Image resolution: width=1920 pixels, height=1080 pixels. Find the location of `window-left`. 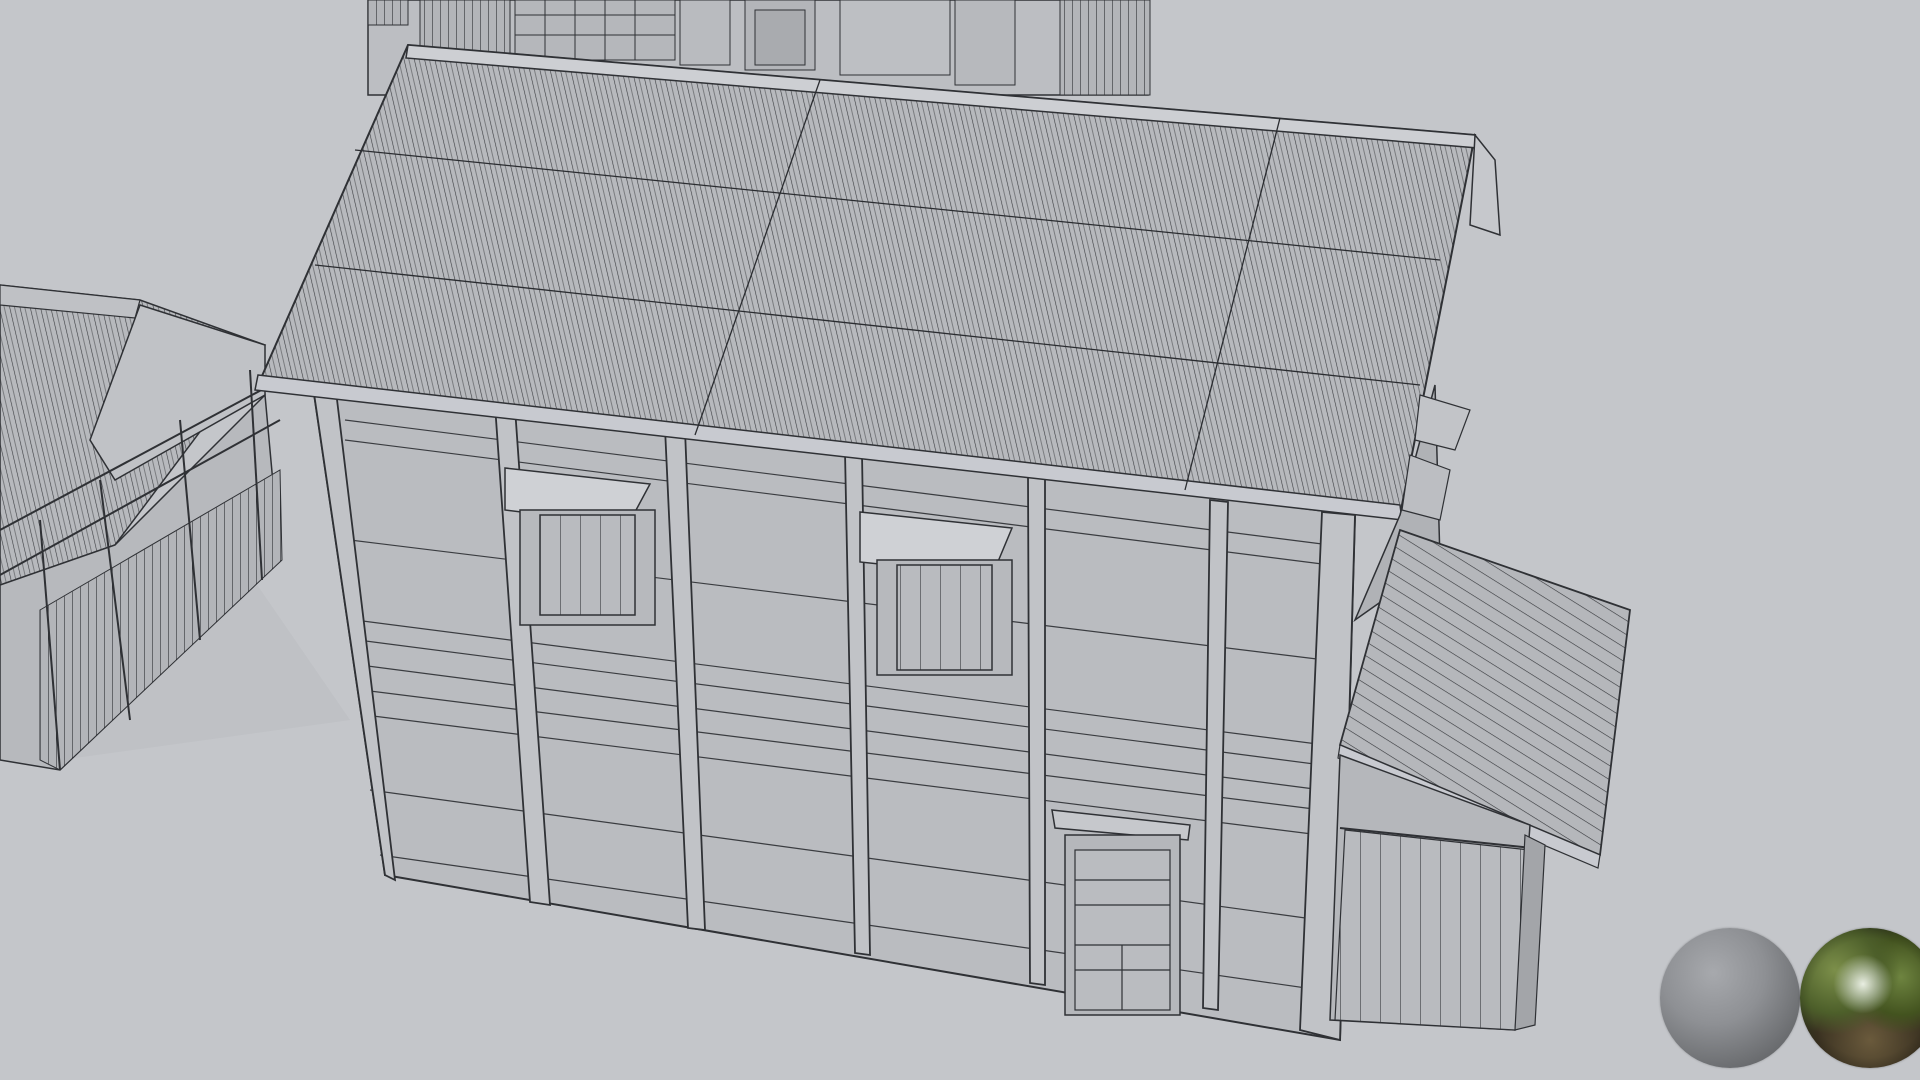

window-left is located at coordinates (580, 546).